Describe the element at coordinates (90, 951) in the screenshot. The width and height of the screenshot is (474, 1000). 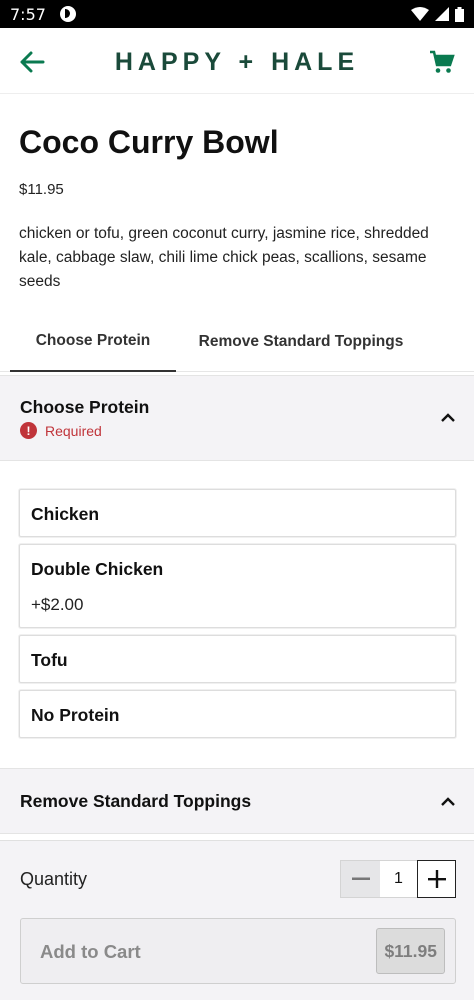
I see `add-to-cart-label: Add to Cart` at that location.